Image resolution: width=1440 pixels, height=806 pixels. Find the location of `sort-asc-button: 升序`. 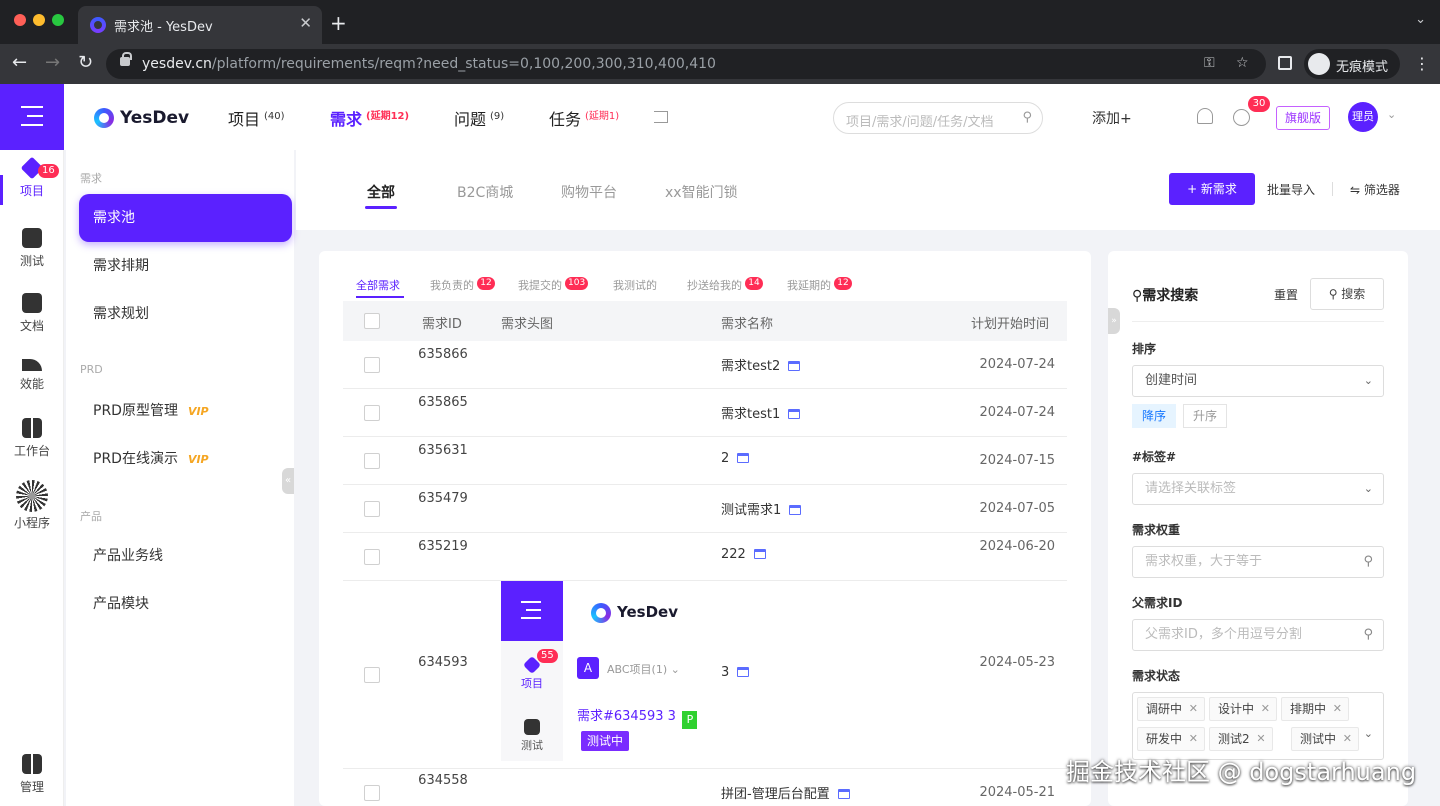

sort-asc-button: 升序 is located at coordinates (1205, 416).